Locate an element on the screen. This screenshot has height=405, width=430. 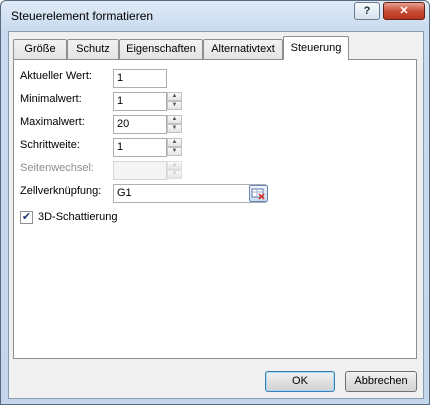
step-field: 1 is located at coordinates (140, 147).